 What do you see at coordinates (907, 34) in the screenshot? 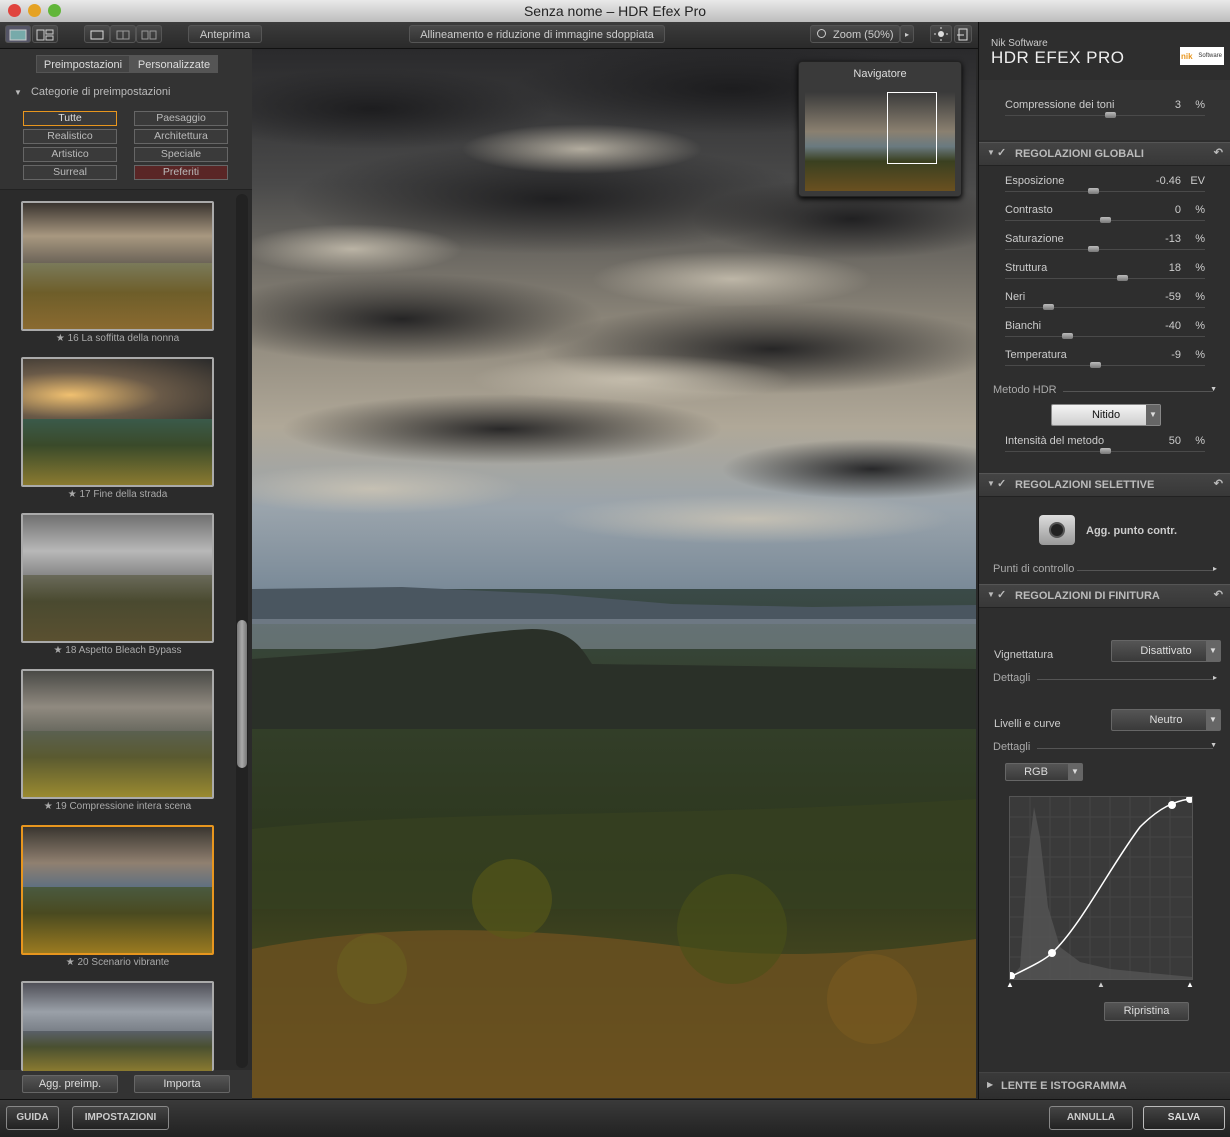
I see `zoom-menu-arrow-icon: ▸` at bounding box center [907, 34].